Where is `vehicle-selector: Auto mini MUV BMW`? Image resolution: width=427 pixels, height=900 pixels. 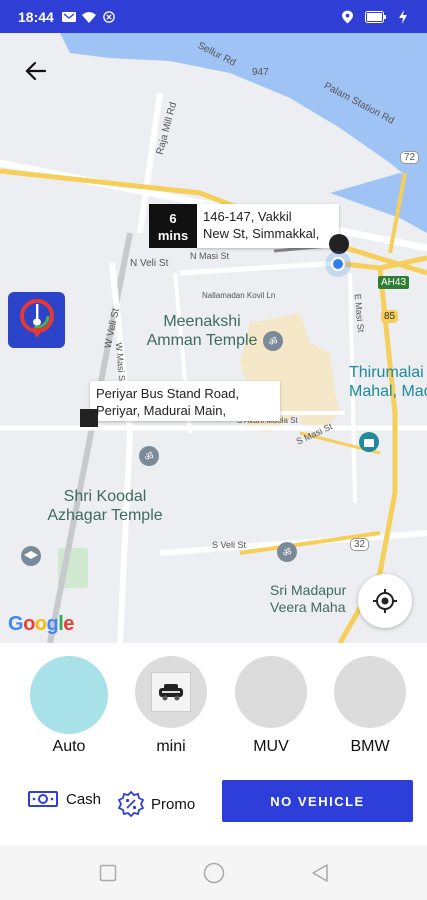 vehicle-selector: Auto mini MUV BMW is located at coordinates (213, 708).